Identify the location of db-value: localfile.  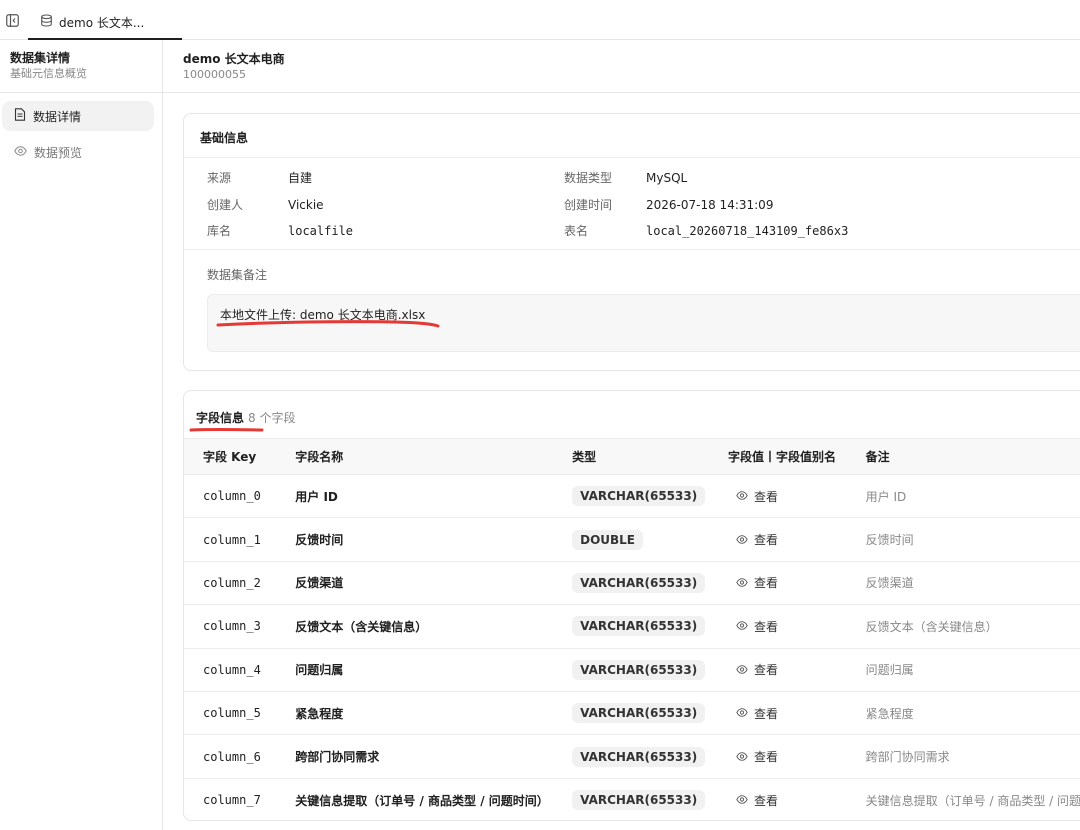
(321, 231).